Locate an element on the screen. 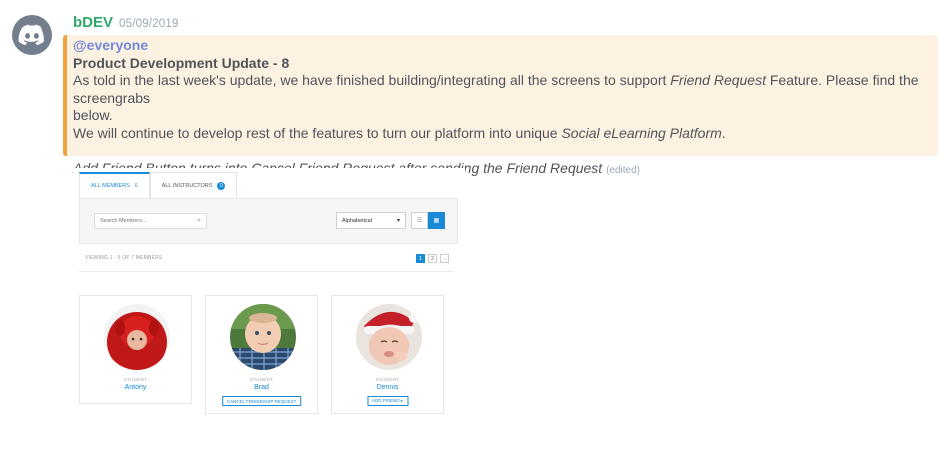 The width and height of the screenshot is (948, 455). viewing-count: VIEWING 1 - 5 OF 7 MEMBERS is located at coordinates (124, 258).